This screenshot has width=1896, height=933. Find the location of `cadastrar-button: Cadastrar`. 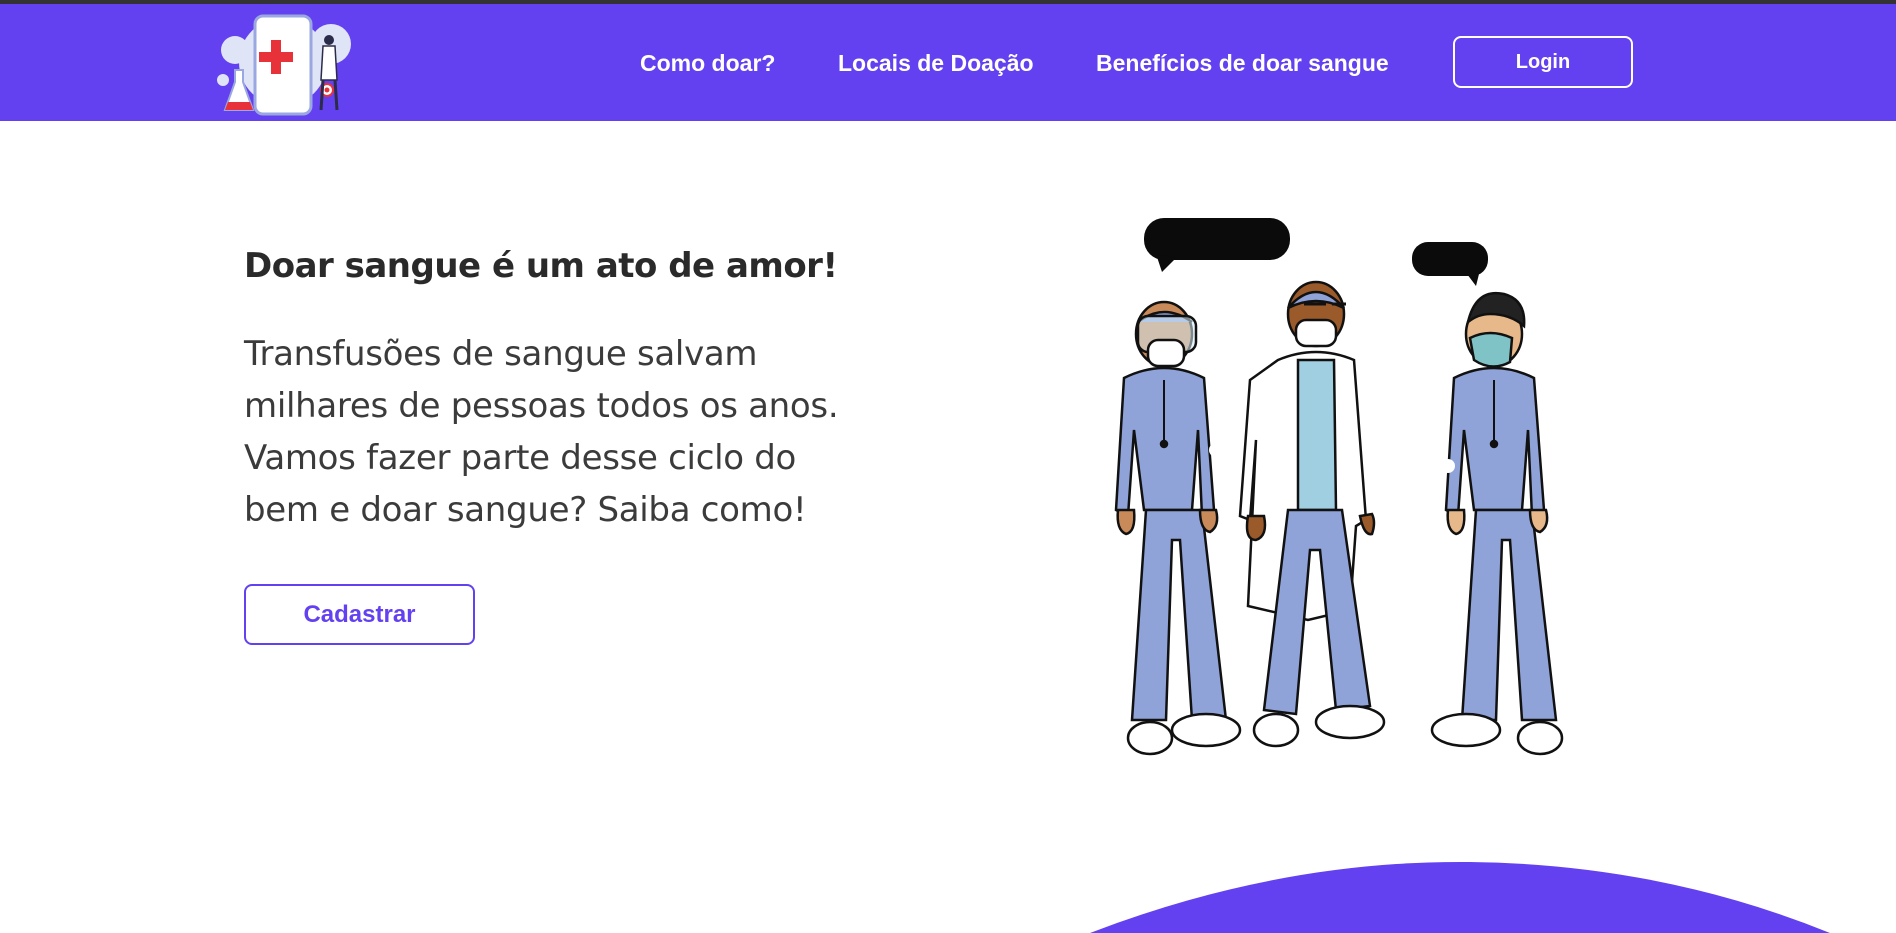

cadastrar-button: Cadastrar is located at coordinates (359, 614).